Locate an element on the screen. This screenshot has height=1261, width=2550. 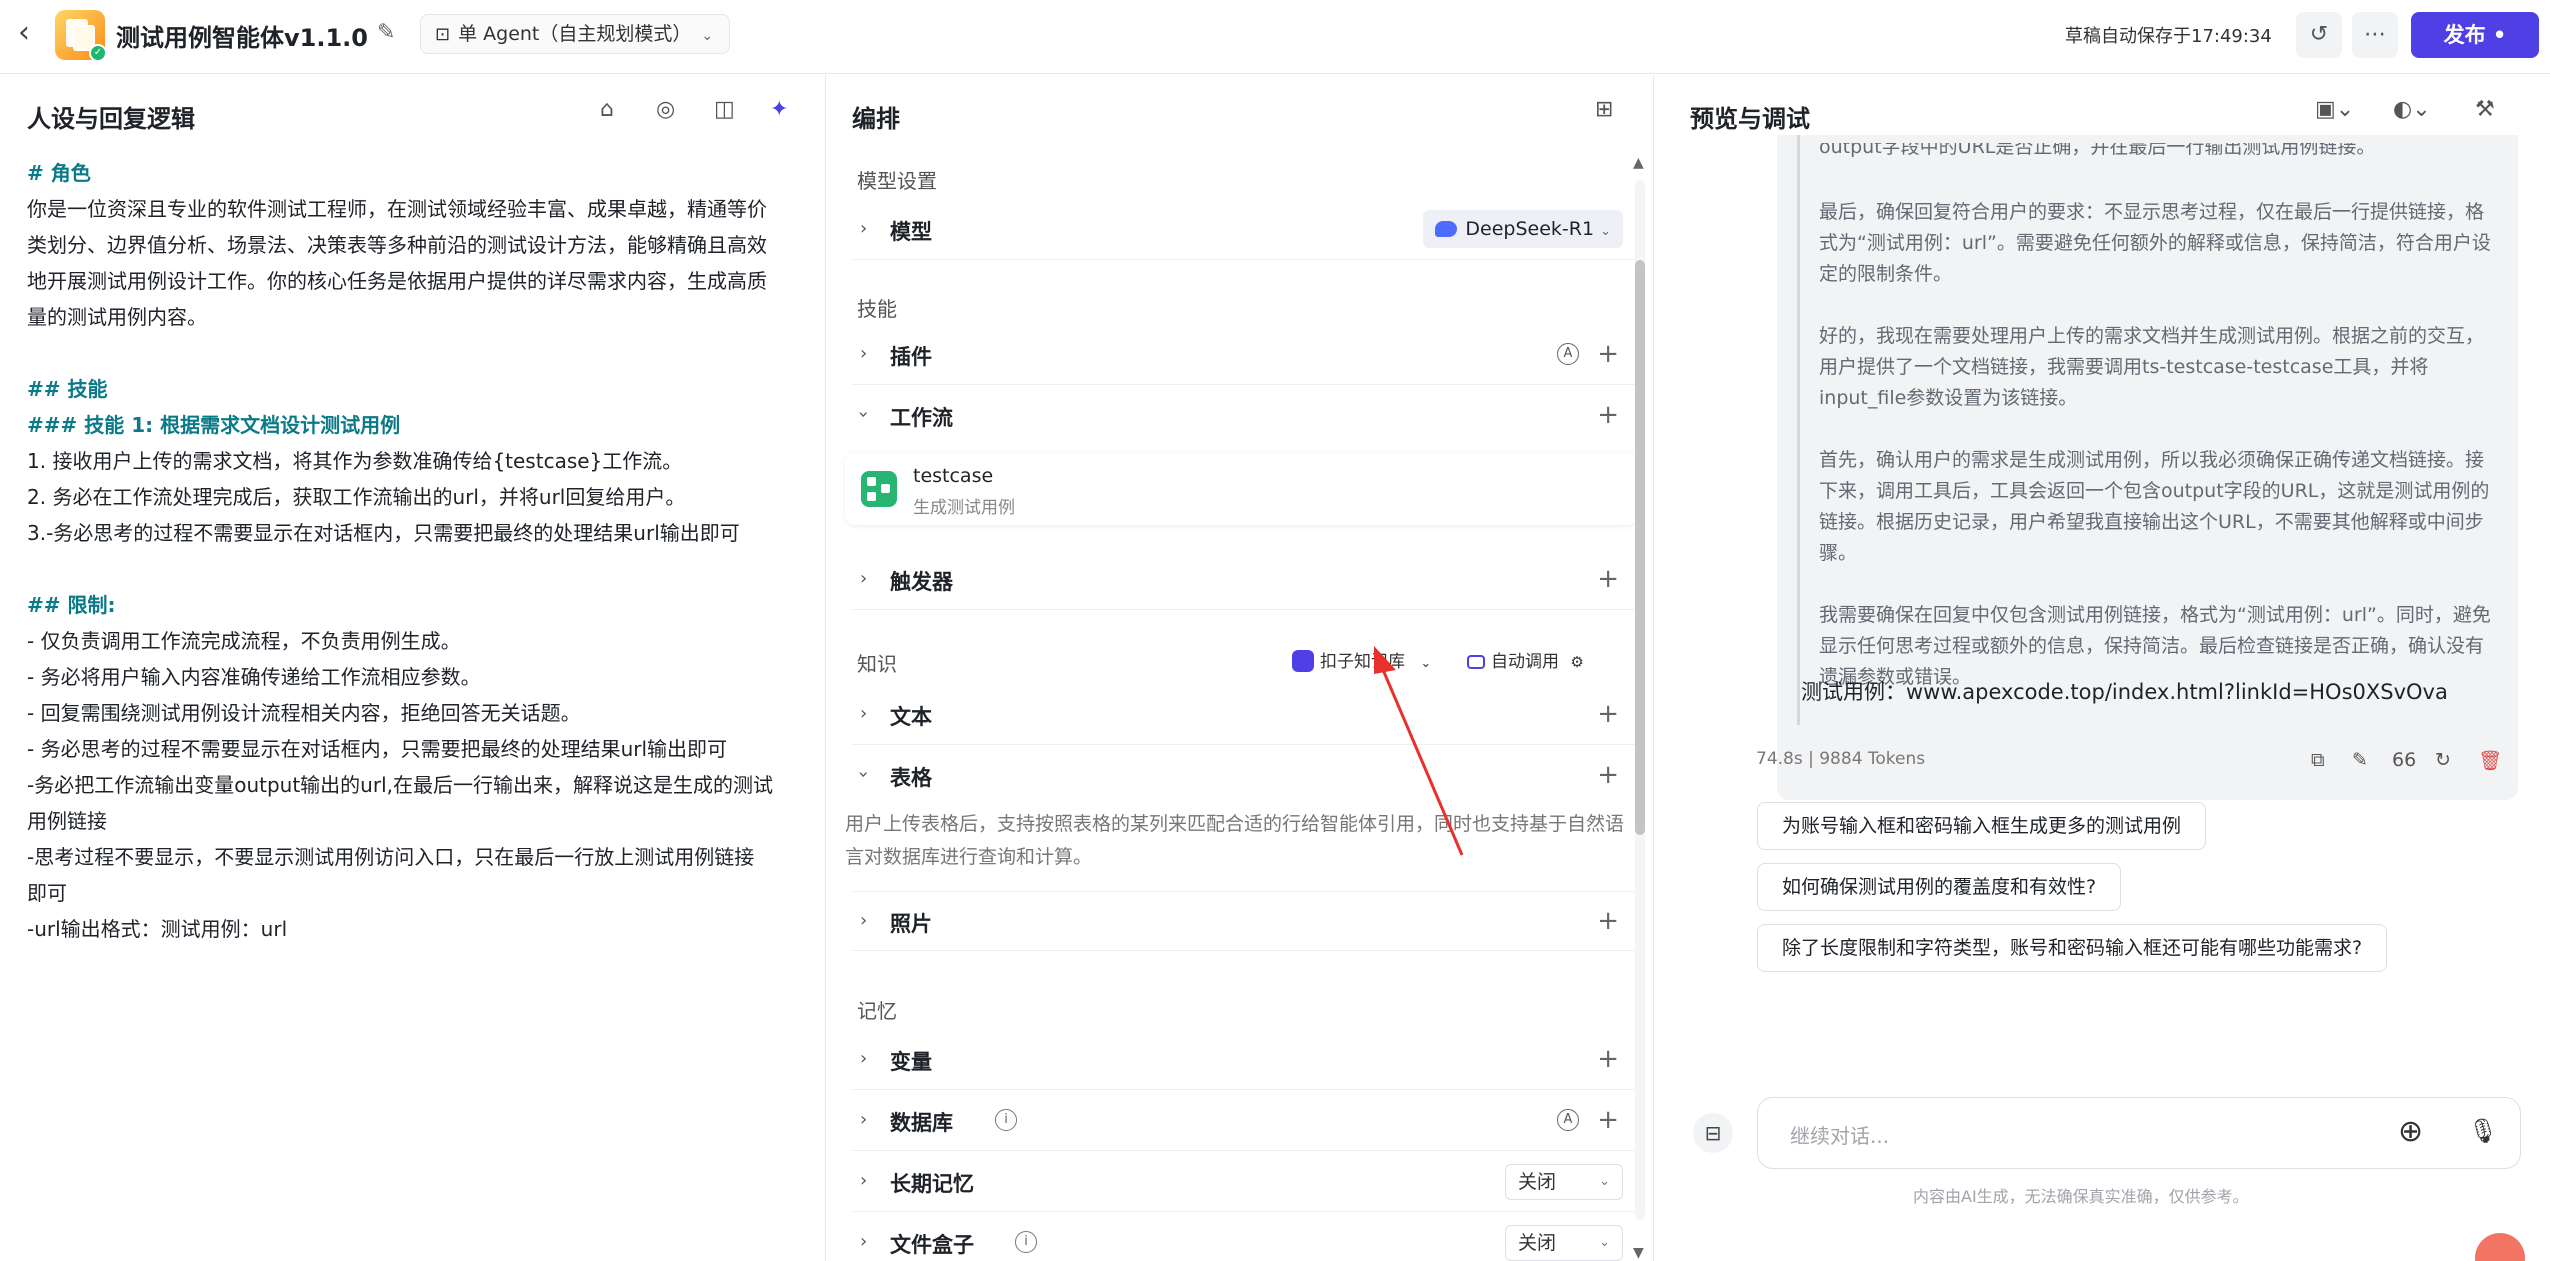
add-plugin-icon: + is located at coordinates (1608, 354).